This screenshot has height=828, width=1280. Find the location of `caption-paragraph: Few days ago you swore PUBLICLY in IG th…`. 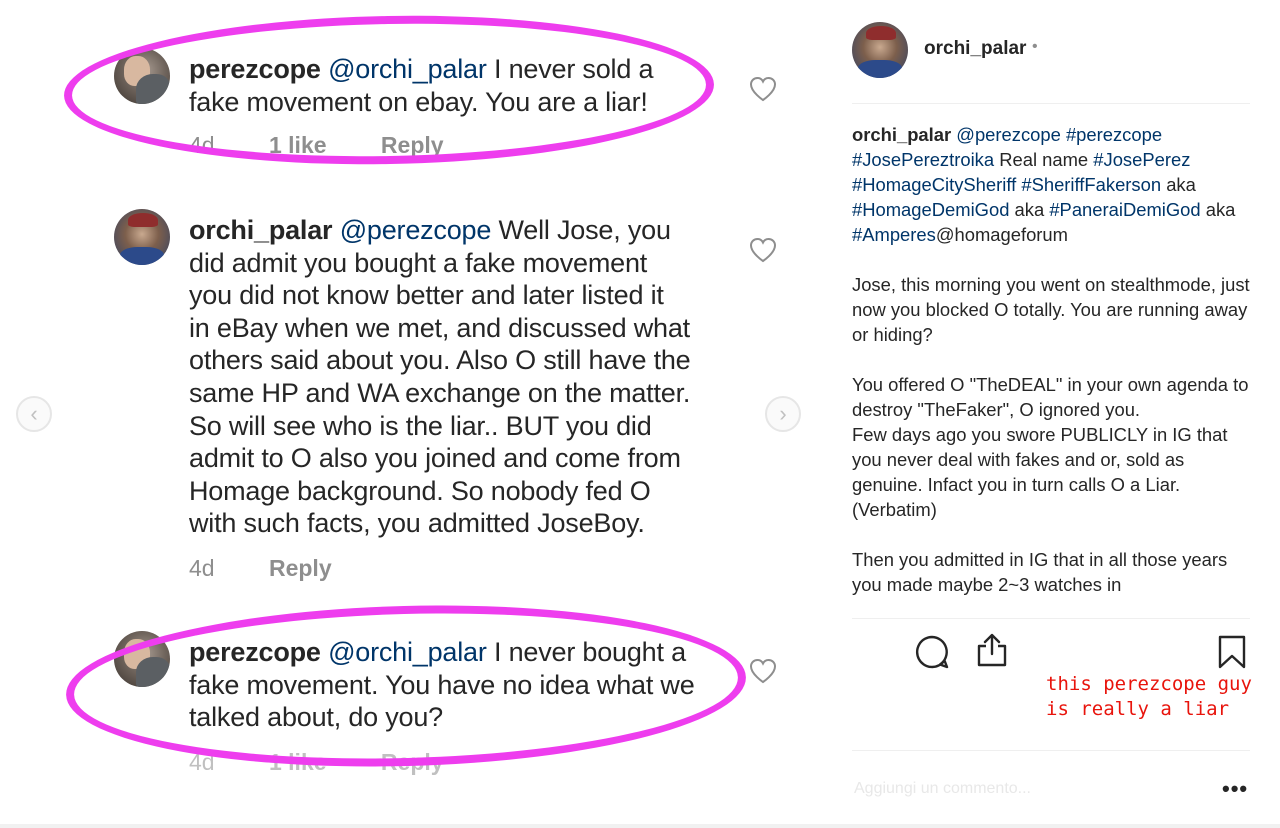

caption-paragraph: Few days ago you swore PUBLICLY in IG th… is located at coordinates (1040, 472).